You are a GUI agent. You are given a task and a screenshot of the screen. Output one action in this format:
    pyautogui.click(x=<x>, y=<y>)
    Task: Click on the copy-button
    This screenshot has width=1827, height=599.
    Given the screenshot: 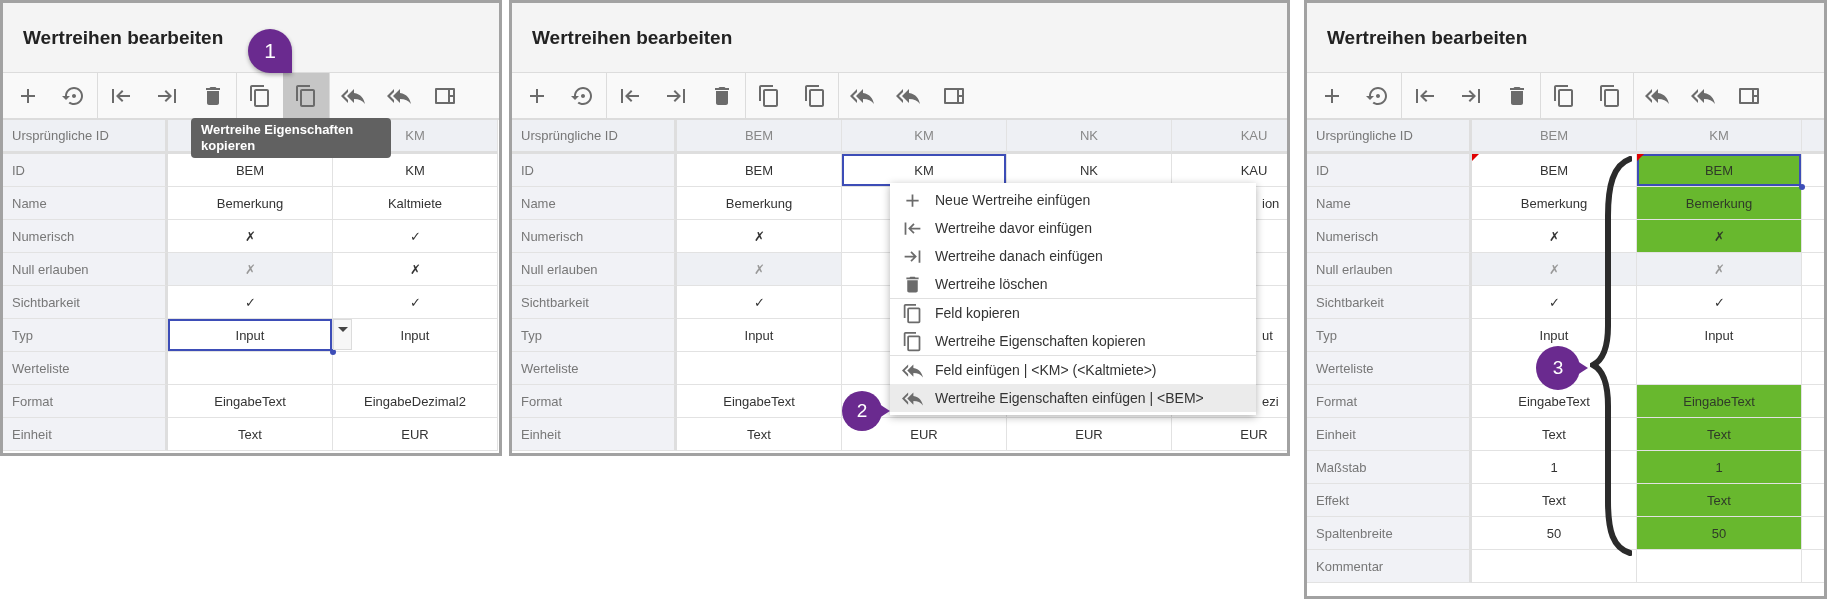 What is the action you would take?
    pyautogui.click(x=306, y=95)
    